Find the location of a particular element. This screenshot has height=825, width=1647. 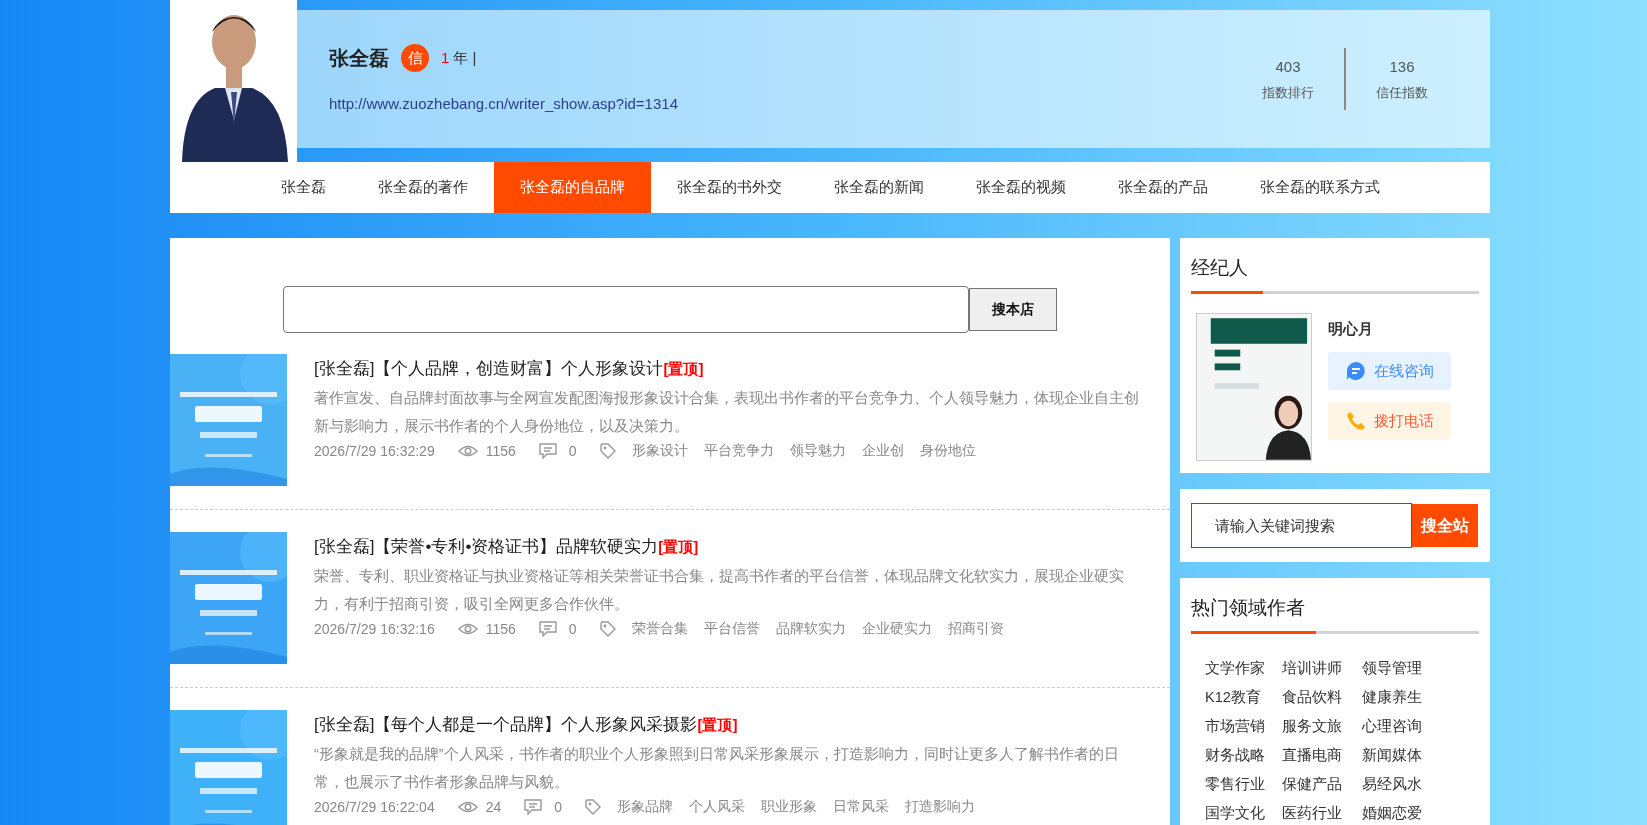

article-title: [张全磊]【荣誉•专利•资格证书】品牌软硬实力[置顶] is located at coordinates (729, 547).